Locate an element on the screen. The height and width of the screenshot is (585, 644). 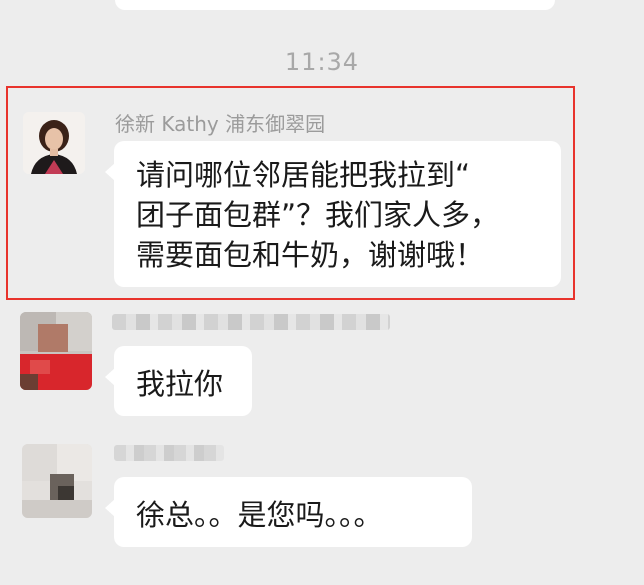
message-bubble: 徐总。。是您吗。。。 is located at coordinates (288, 512).